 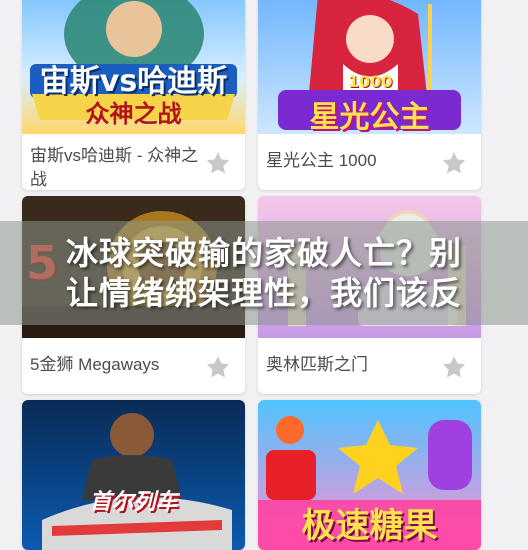 I want to click on game-card: 1000 星光公主 星光公主 1000, so click(x=369, y=95).